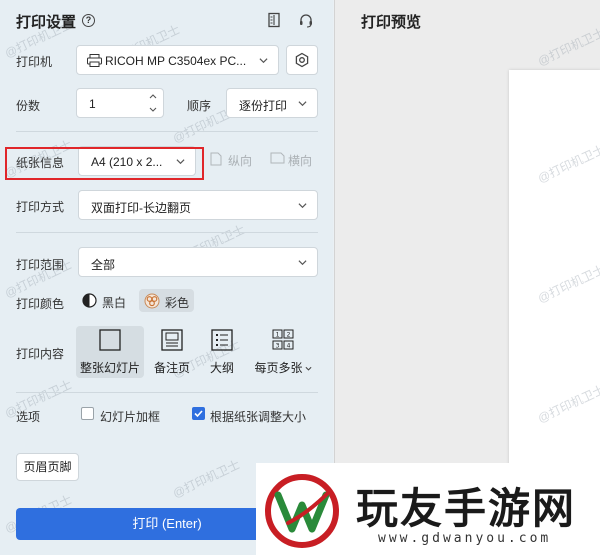 Image resolution: width=600 pixels, height=555 pixels. What do you see at coordinates (177, 303) in the screenshot?
I see `color-label: 彩色` at bounding box center [177, 303].